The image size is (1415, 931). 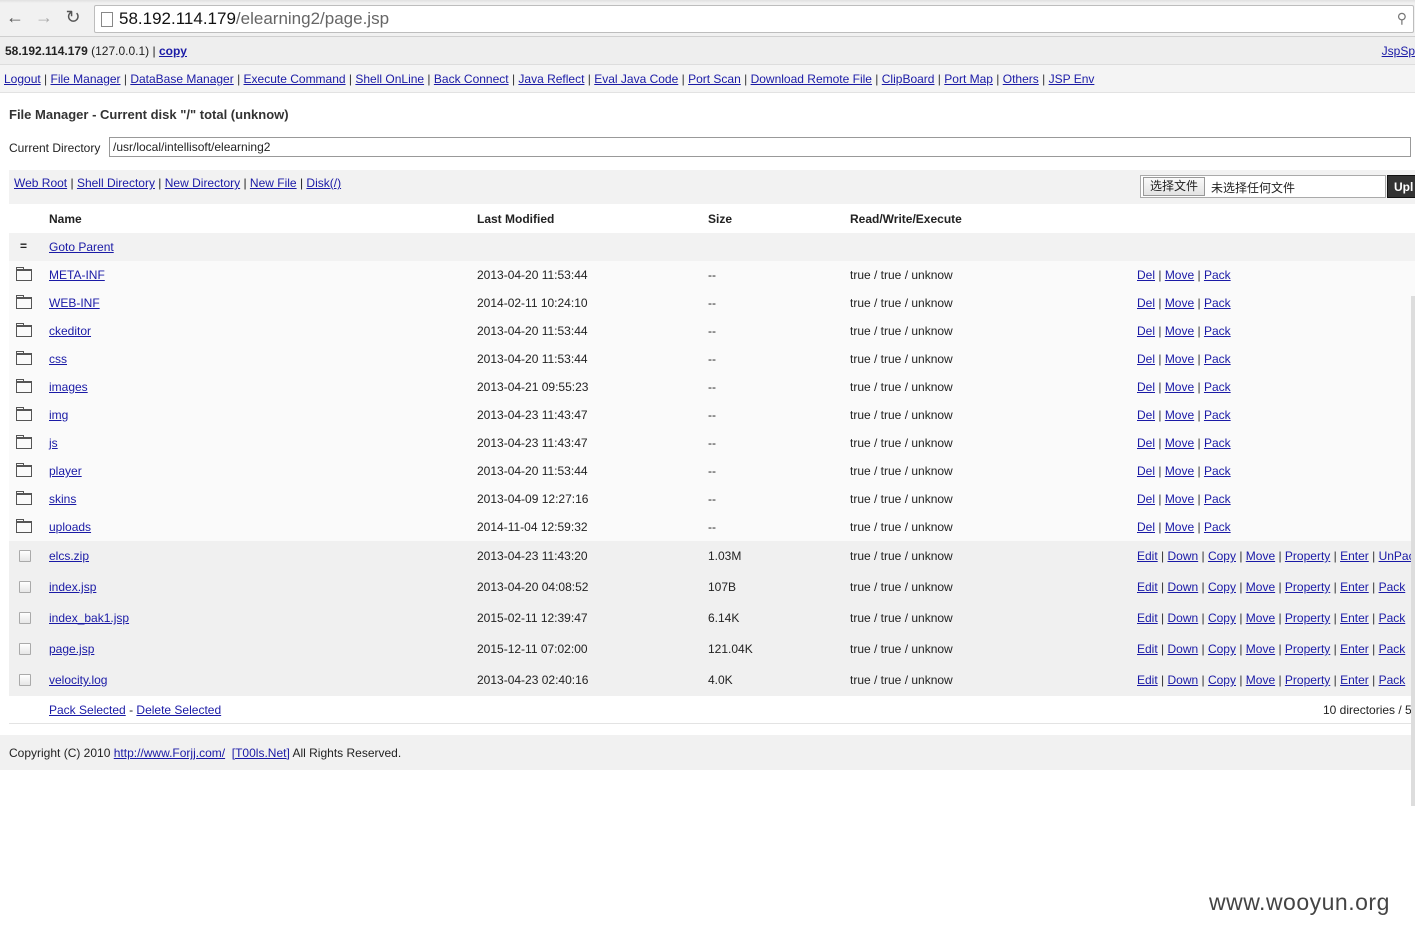 What do you see at coordinates (74, 303) in the screenshot?
I see `directory-name-link: WEB-INF` at bounding box center [74, 303].